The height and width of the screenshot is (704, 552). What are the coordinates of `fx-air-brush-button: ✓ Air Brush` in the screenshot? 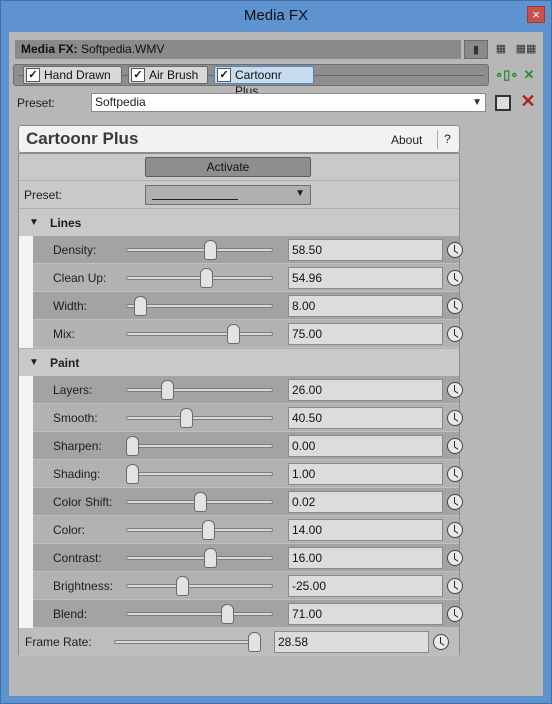 It's located at (168, 75).